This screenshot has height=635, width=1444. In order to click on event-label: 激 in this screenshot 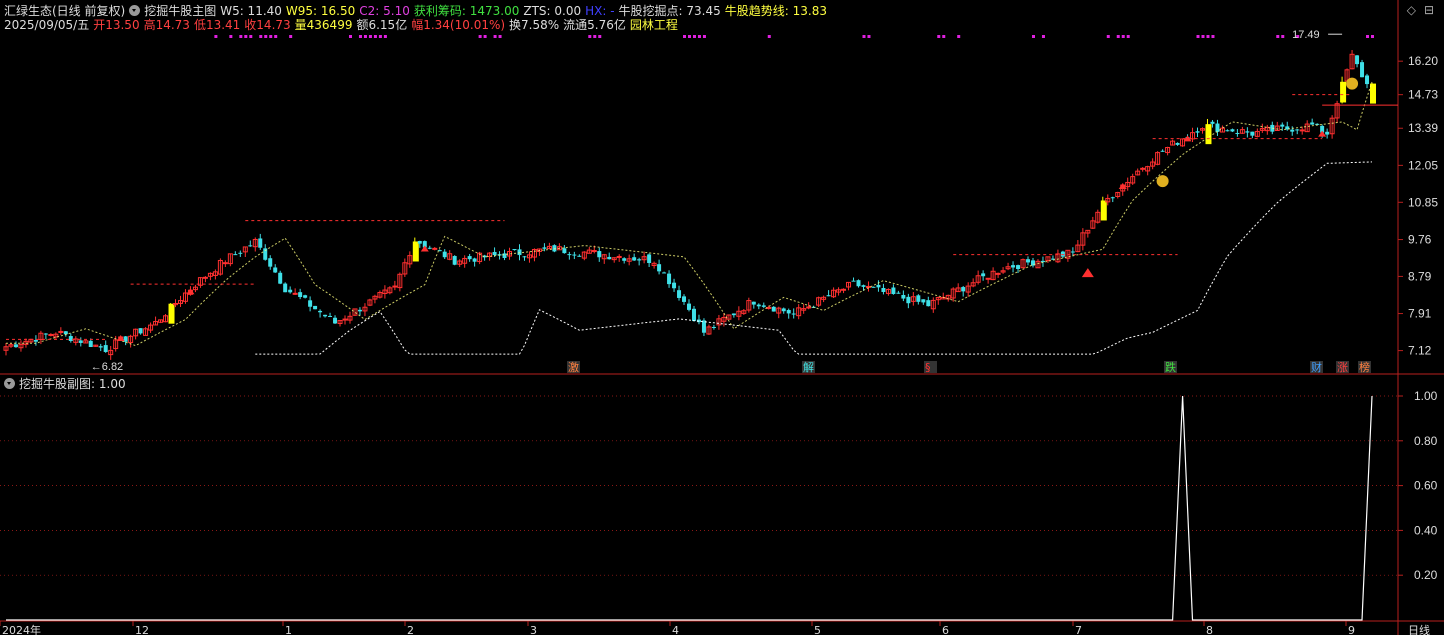, I will do `click(573, 367)`.